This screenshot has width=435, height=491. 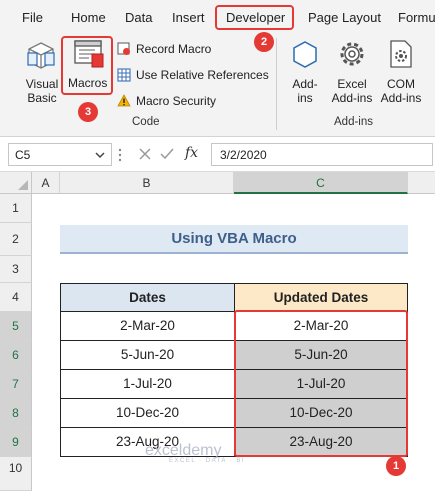 What do you see at coordinates (16, 442) in the screenshot?
I see `row-header-9: 9` at bounding box center [16, 442].